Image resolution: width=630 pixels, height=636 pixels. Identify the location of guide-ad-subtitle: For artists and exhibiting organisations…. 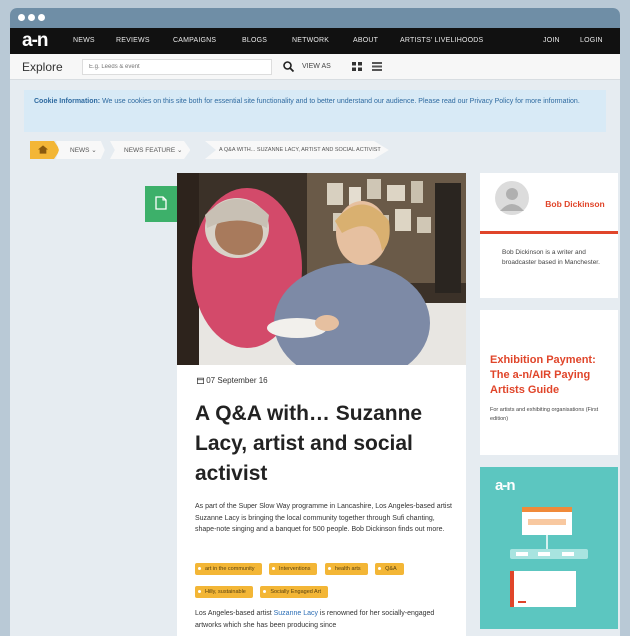
(544, 414).